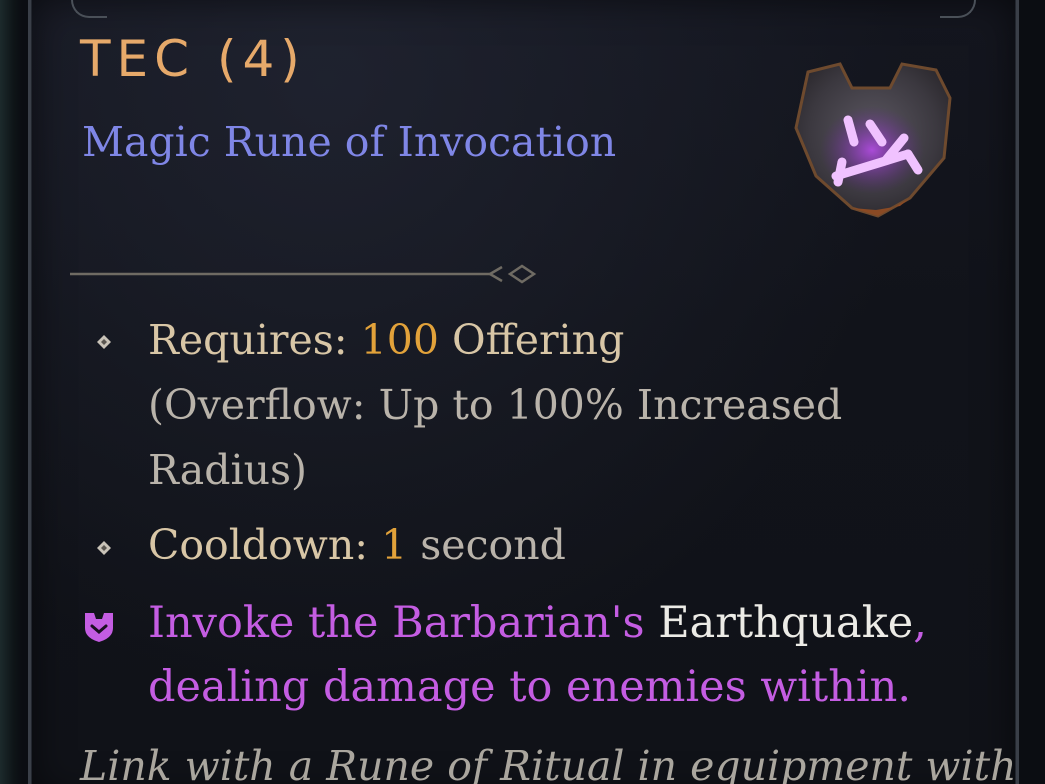  Describe the element at coordinates (786, 623) in the screenshot. I see `skill-name: Earthquake` at that location.